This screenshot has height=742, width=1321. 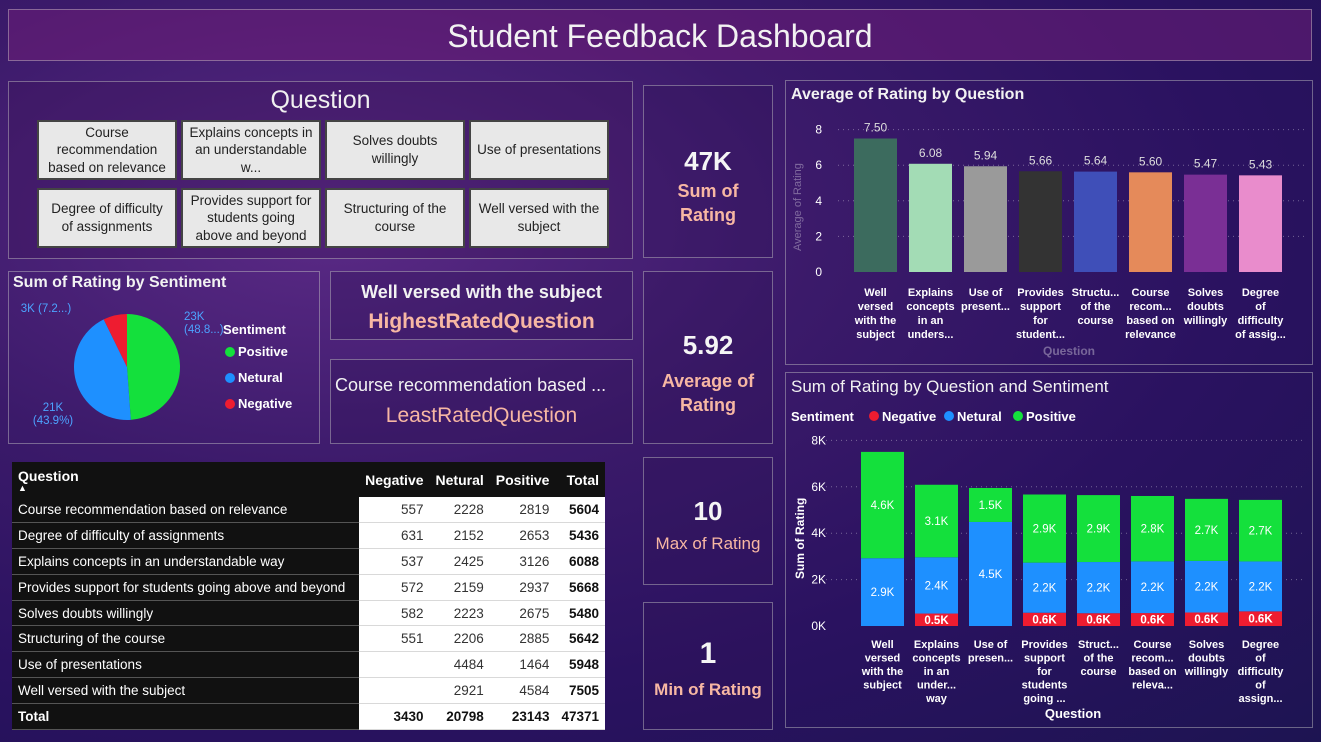 What do you see at coordinates (186, 665) in the screenshot?
I see `cell-question: Use of presentations` at bounding box center [186, 665].